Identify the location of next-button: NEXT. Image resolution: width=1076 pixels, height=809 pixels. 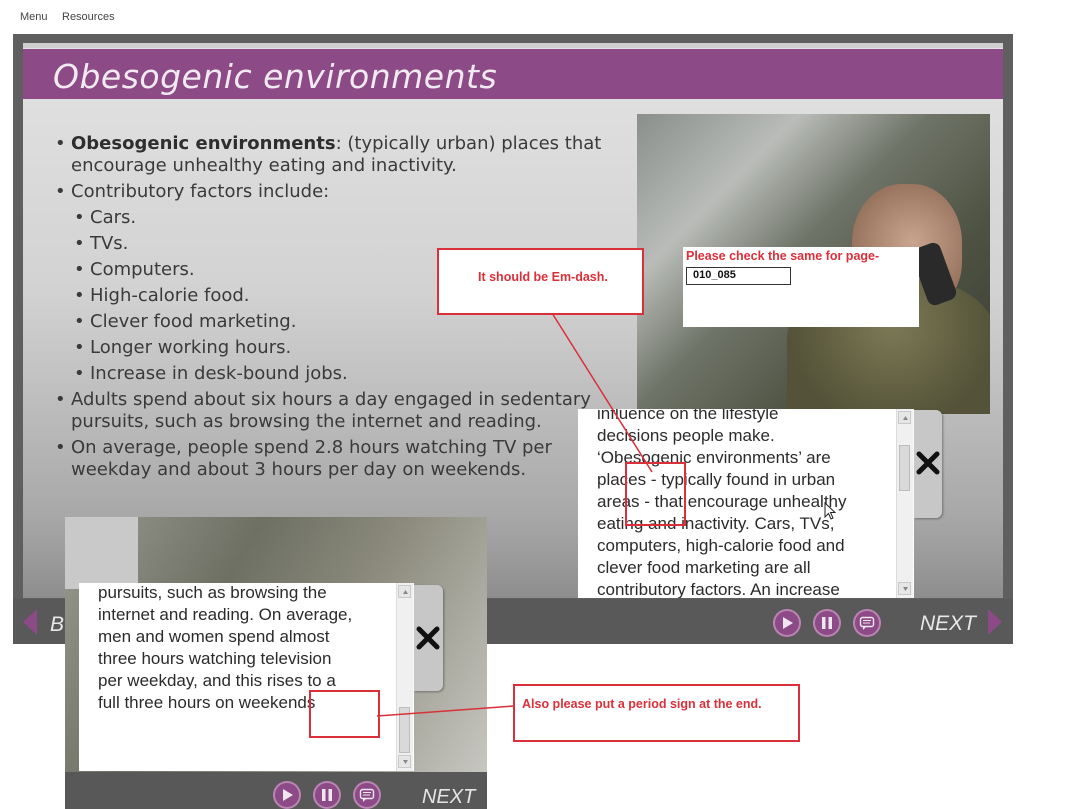
(948, 624).